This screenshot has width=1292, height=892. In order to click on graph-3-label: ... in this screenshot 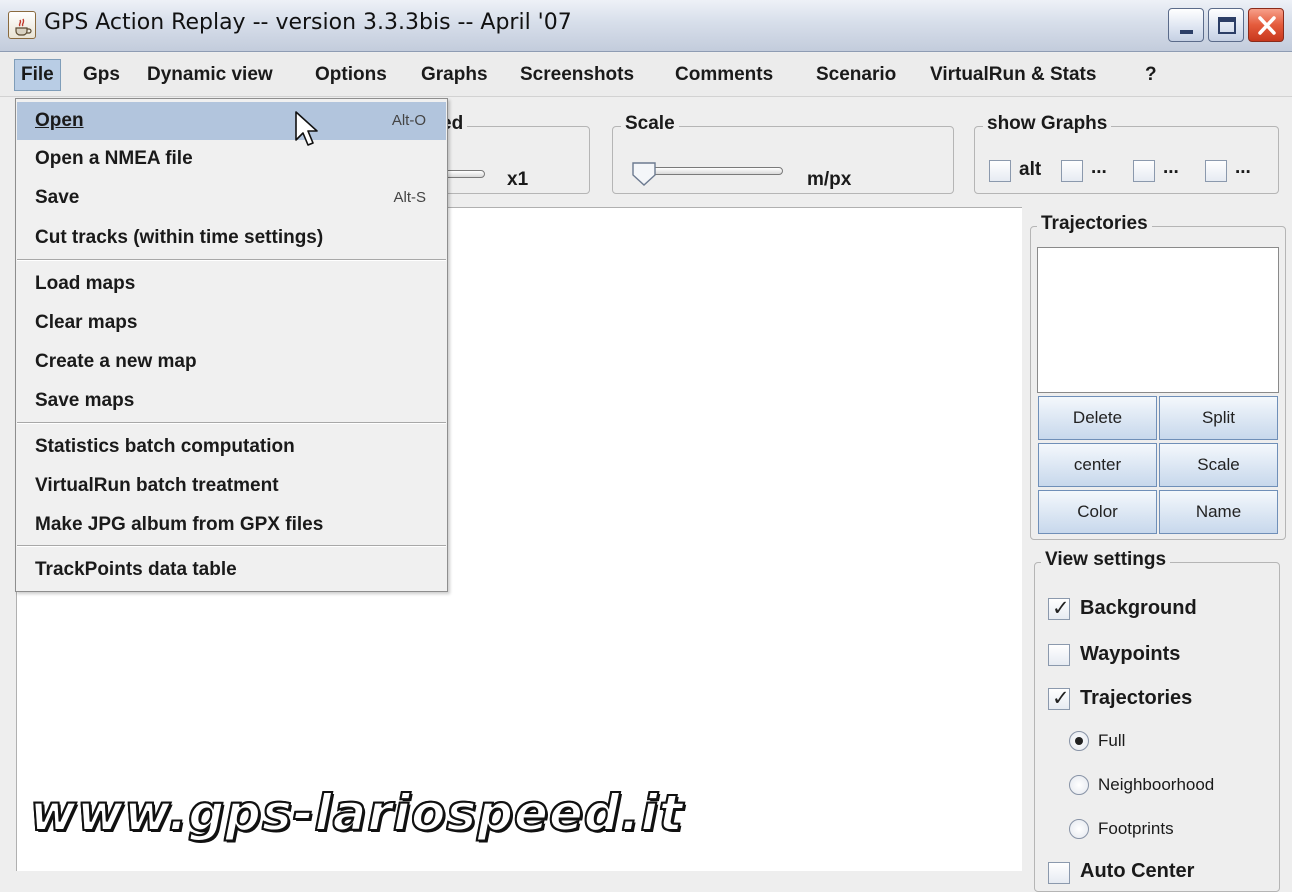, I will do `click(1171, 167)`.